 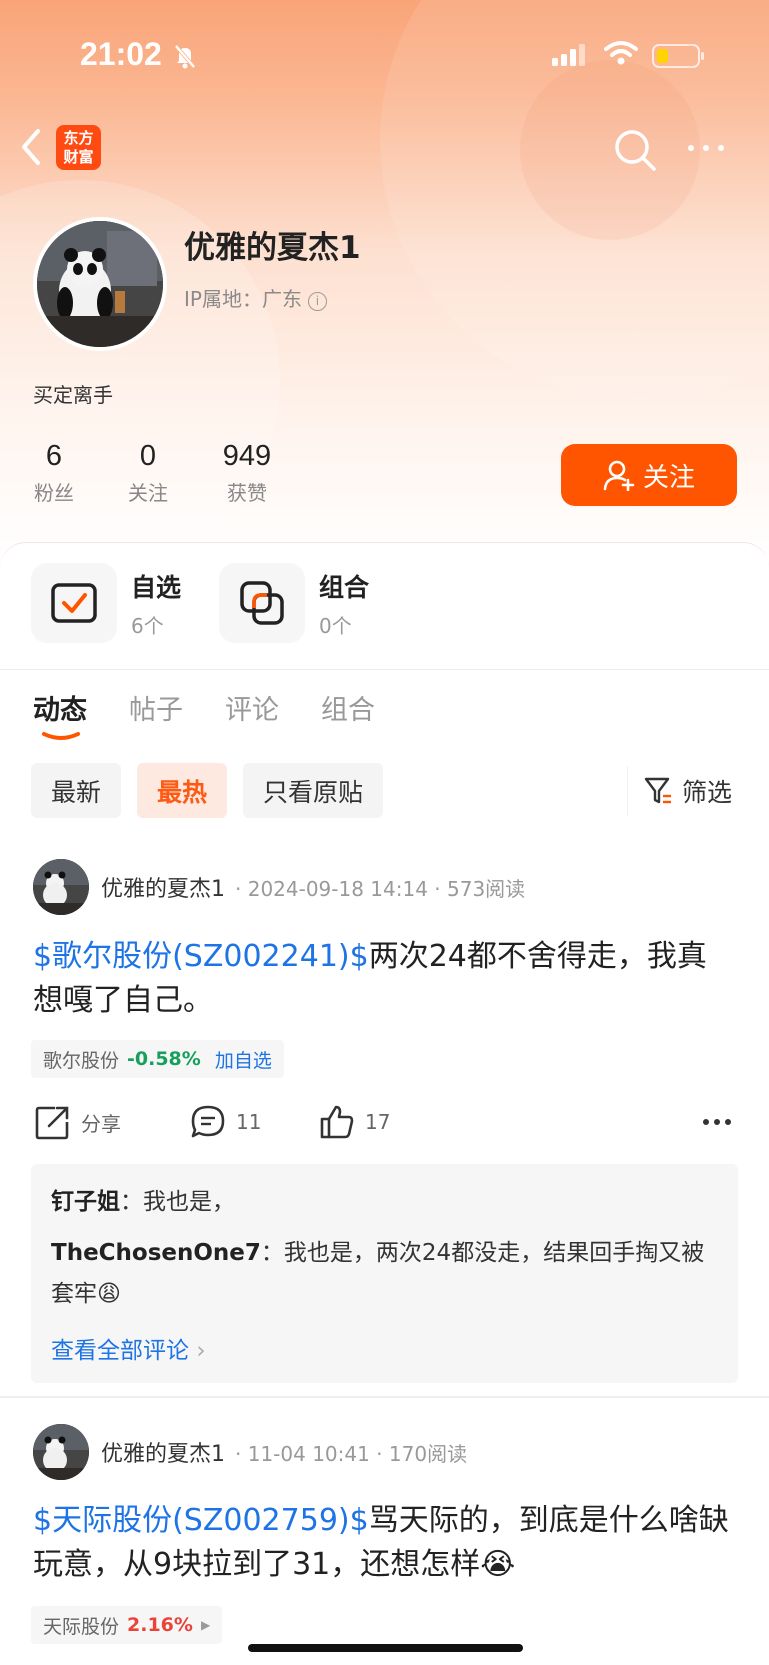 What do you see at coordinates (657, 790) in the screenshot?
I see `funnel-icon` at bounding box center [657, 790].